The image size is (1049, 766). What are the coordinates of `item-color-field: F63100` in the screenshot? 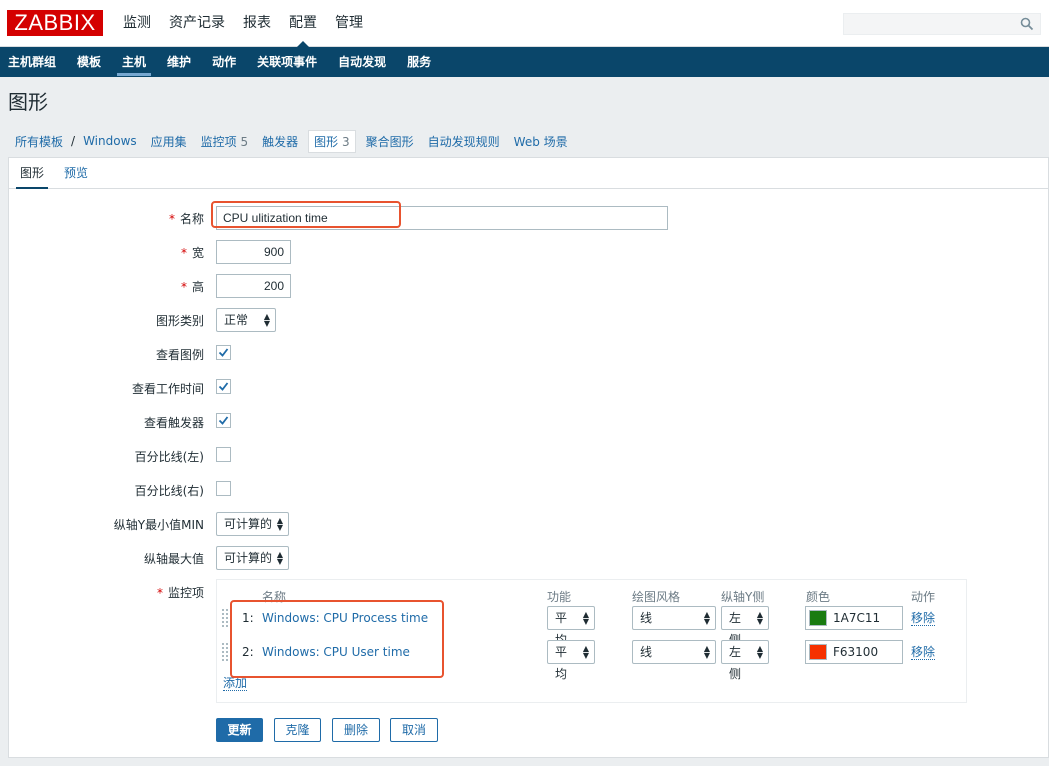 It's located at (854, 652).